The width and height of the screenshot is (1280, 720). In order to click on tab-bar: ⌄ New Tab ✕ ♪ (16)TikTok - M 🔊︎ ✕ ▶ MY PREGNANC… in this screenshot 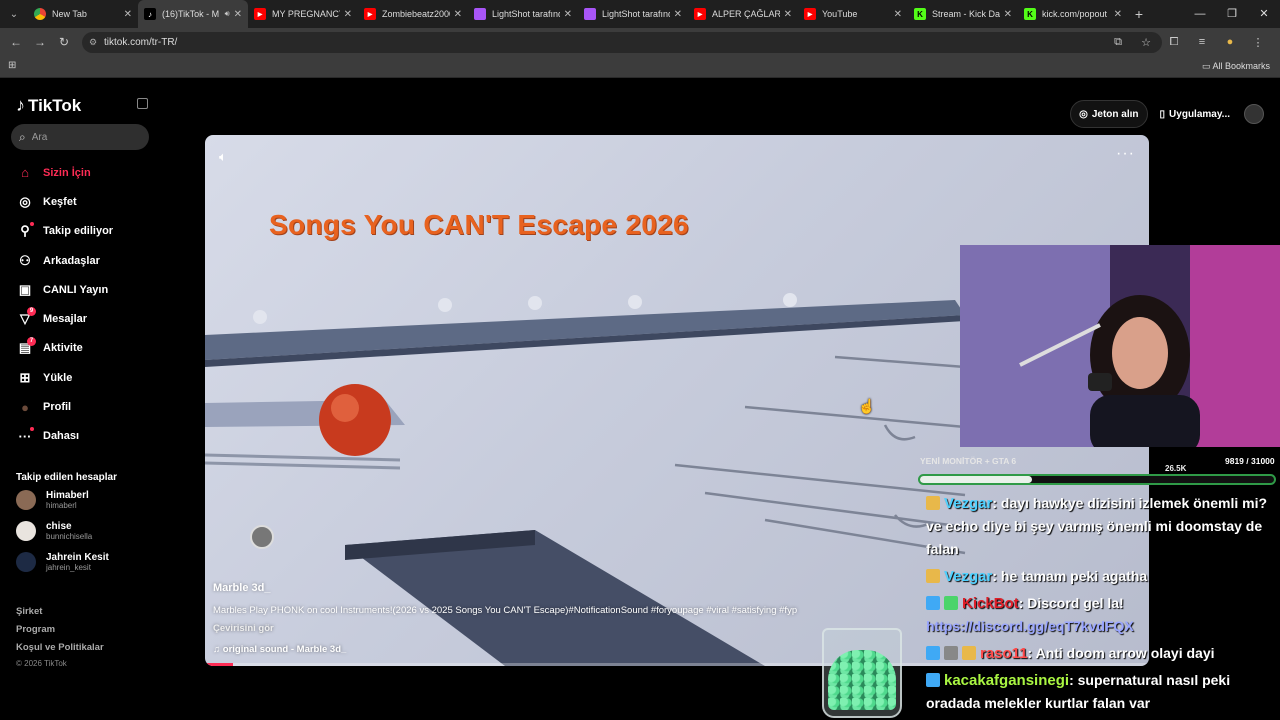, I will do `click(640, 14)`.